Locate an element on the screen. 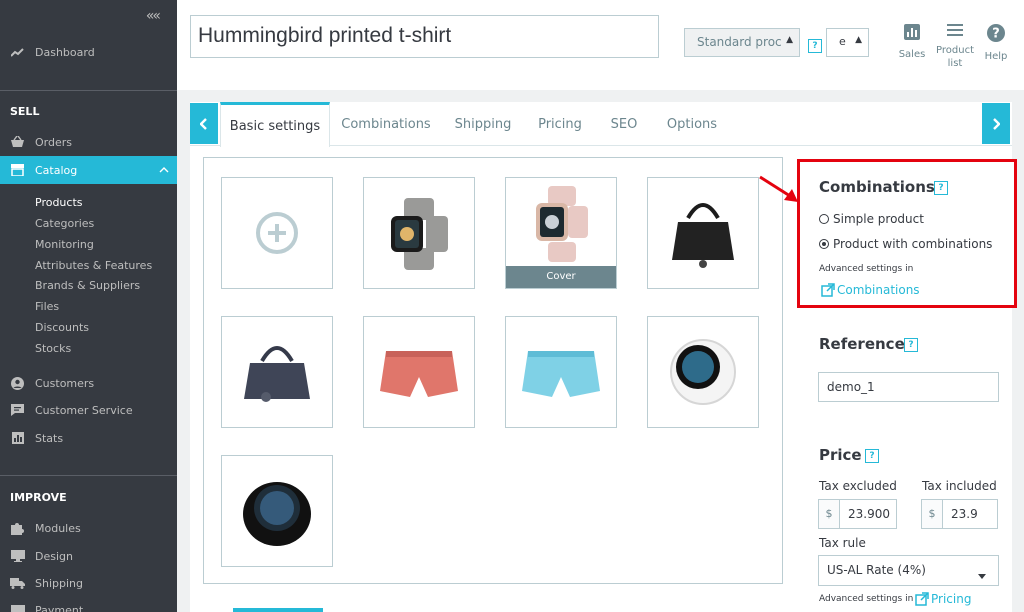 The height and width of the screenshot is (612, 1024). tab-basic-settings: Basic settings is located at coordinates (275, 124).